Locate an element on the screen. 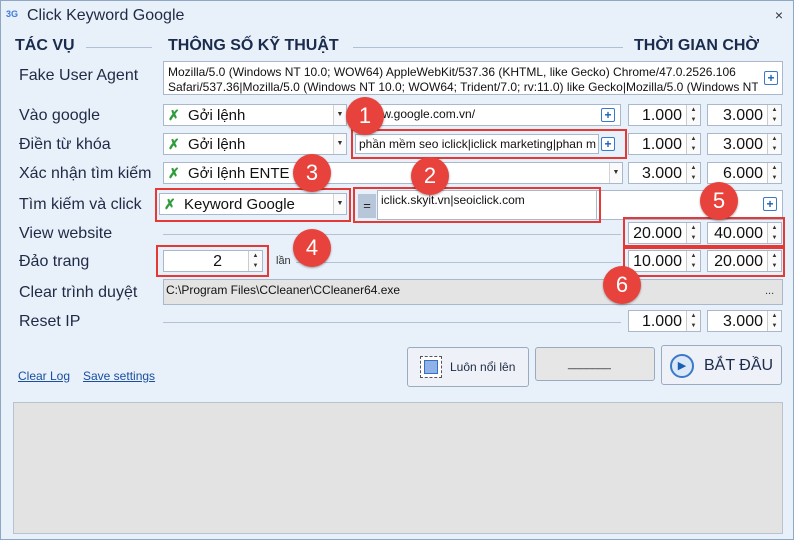 Image resolution: width=794 pixels, height=540 pixels. badge-1: 1 is located at coordinates (365, 116).